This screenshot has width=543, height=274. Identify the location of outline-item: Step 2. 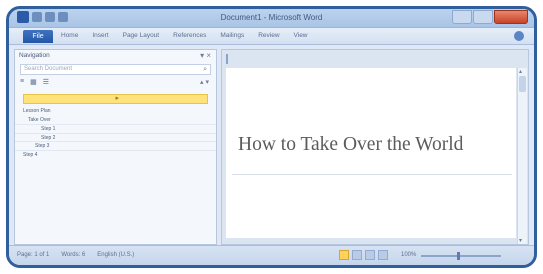
(115, 137).